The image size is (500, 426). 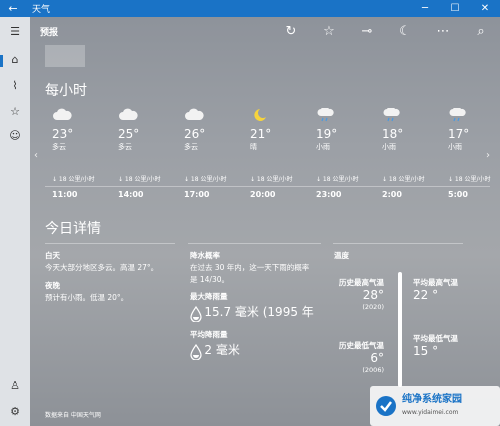 I want to click on hourly-divider, so click(x=267, y=186).